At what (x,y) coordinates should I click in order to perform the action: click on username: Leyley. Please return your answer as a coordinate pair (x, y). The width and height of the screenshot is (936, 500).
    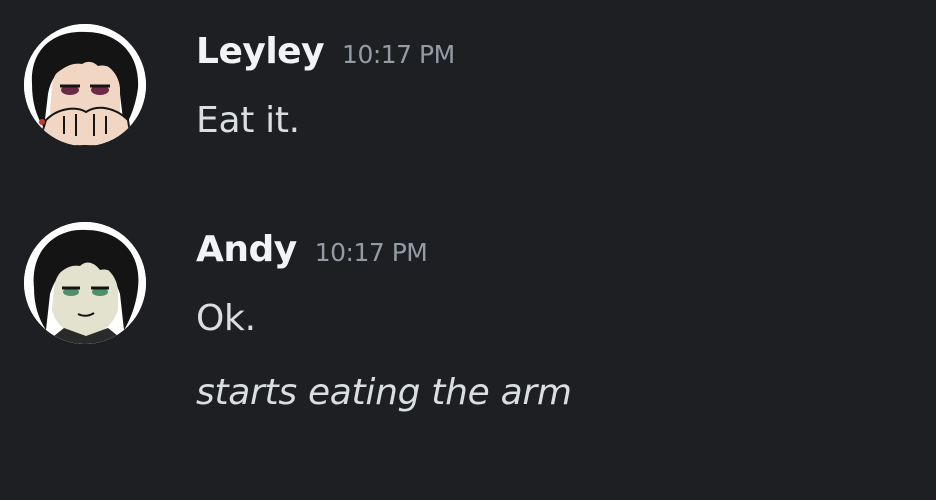
    Looking at the image, I should click on (260, 51).